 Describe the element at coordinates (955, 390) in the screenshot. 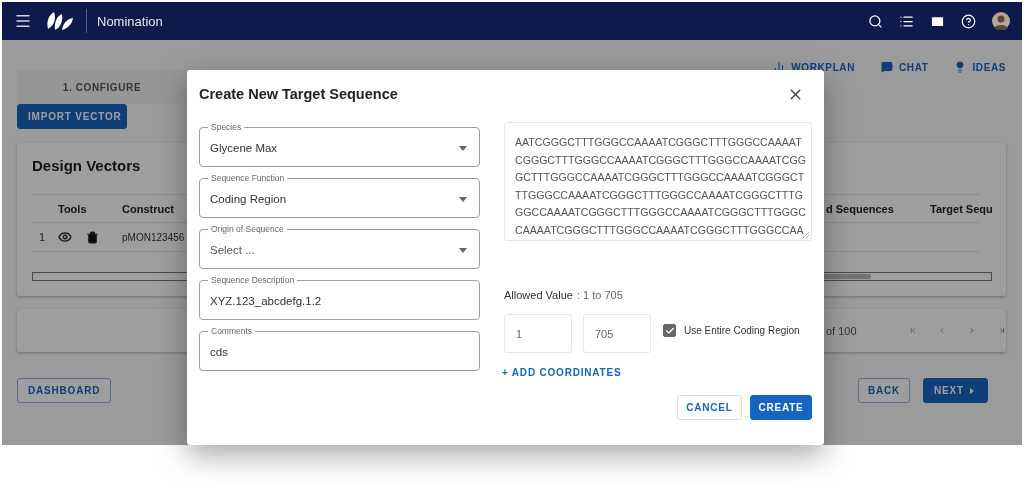

I see `next-button: NEXT` at that location.